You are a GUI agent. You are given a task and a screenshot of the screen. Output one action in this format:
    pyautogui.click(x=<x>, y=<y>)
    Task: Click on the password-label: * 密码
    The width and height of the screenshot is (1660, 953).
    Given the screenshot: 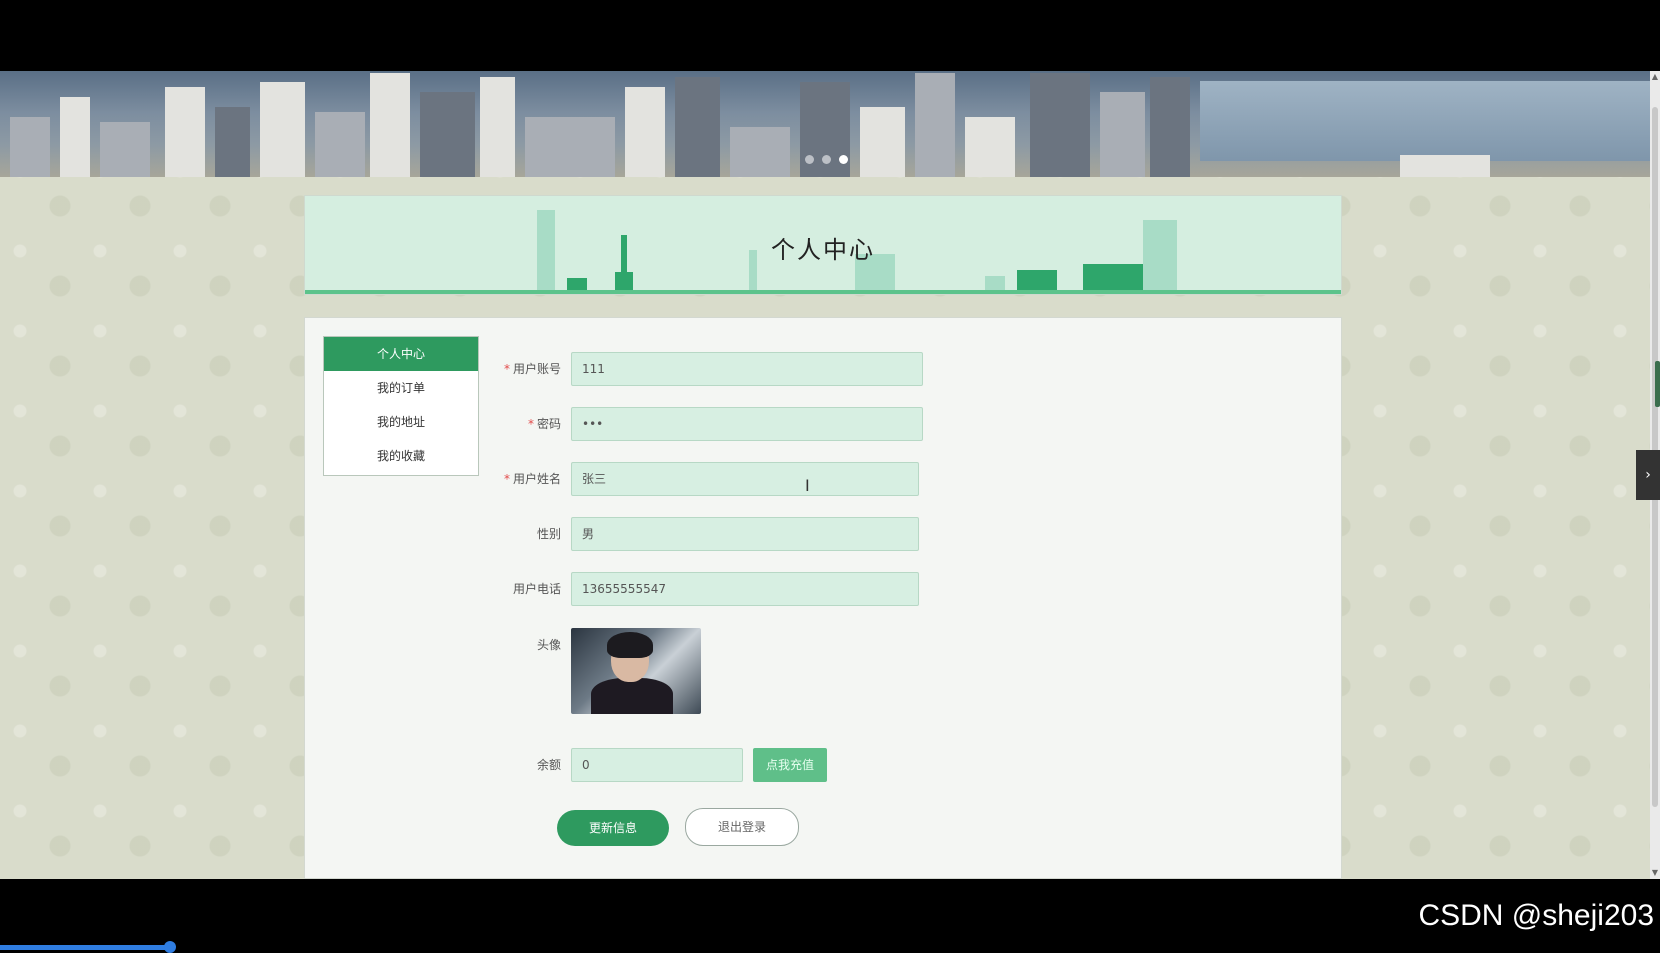 What is the action you would take?
    pyautogui.click(x=544, y=424)
    